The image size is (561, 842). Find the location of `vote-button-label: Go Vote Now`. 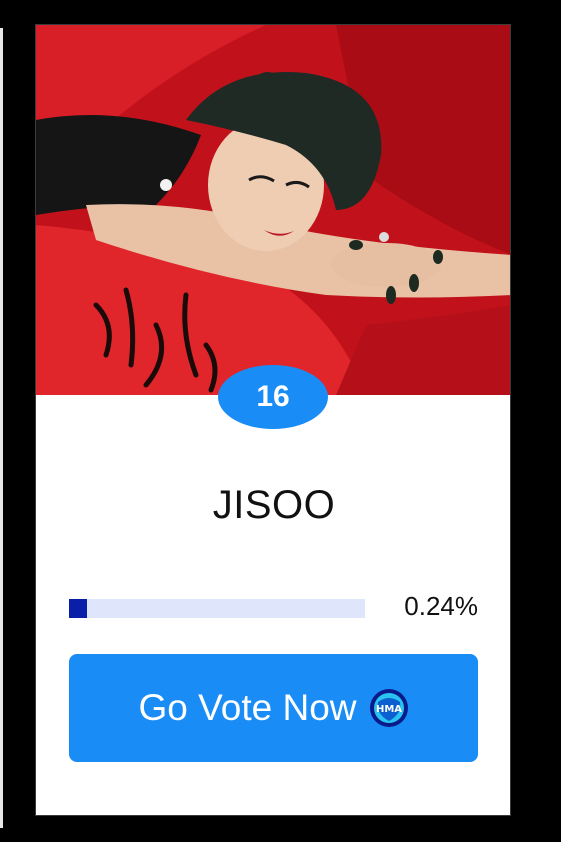

vote-button-label: Go Vote Now is located at coordinates (247, 707).